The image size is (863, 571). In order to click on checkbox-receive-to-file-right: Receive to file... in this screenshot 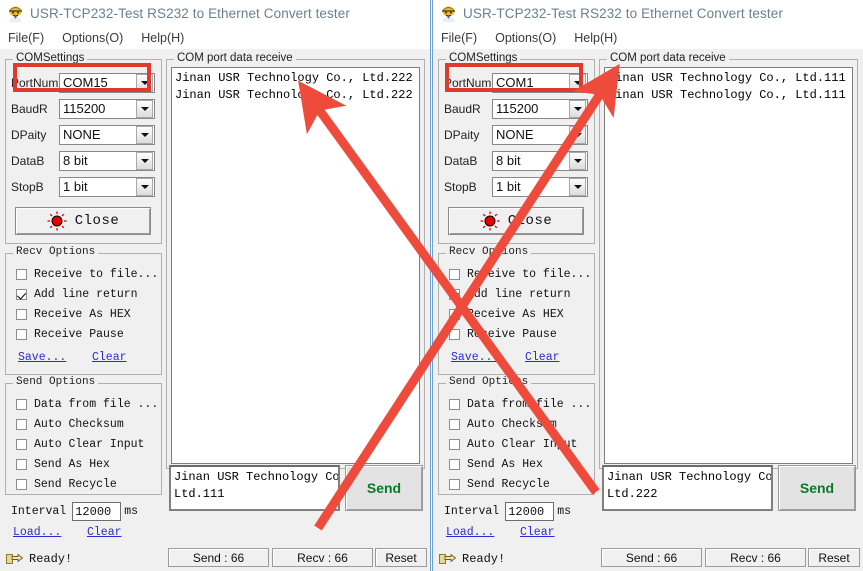, I will do `click(520, 274)`.